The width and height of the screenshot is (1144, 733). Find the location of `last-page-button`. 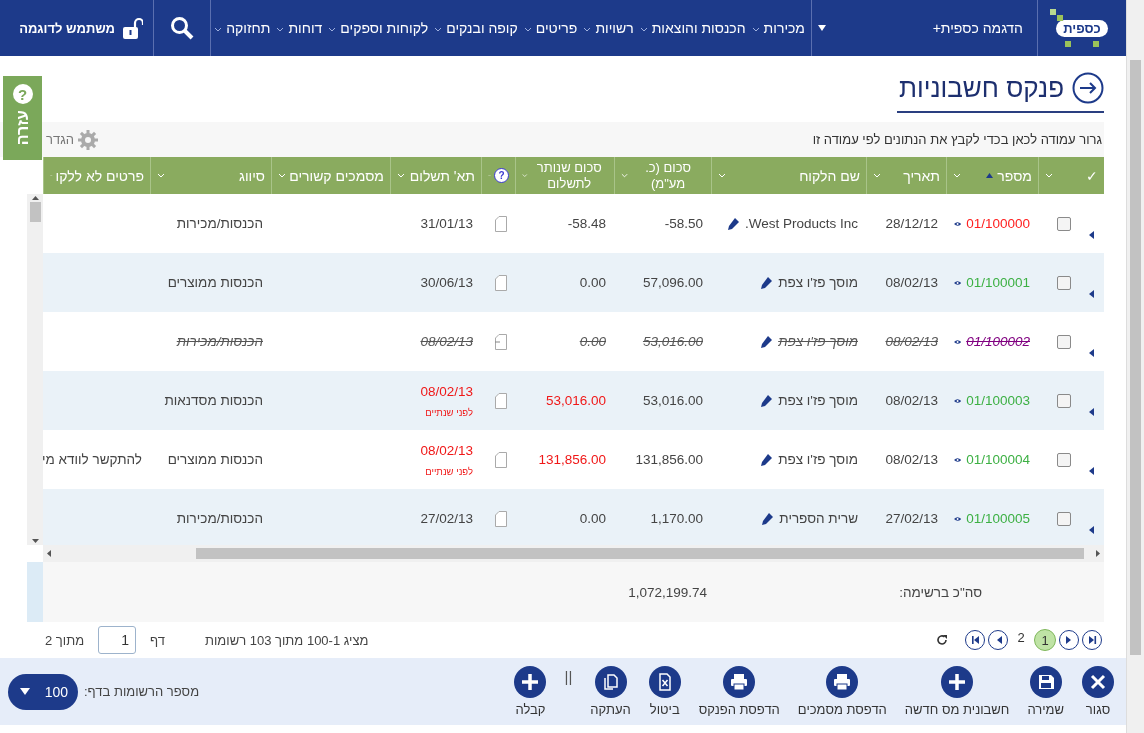

last-page-button is located at coordinates (1092, 640).